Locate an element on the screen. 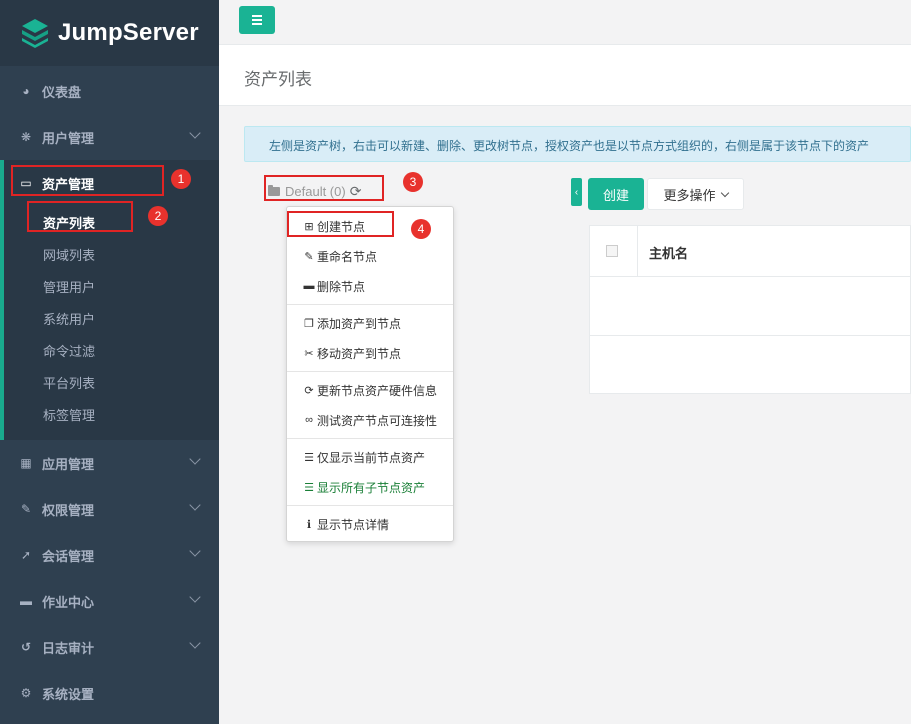 The image size is (911, 724). nav-jobs: ▬ 作业中心 is located at coordinates (109, 601).